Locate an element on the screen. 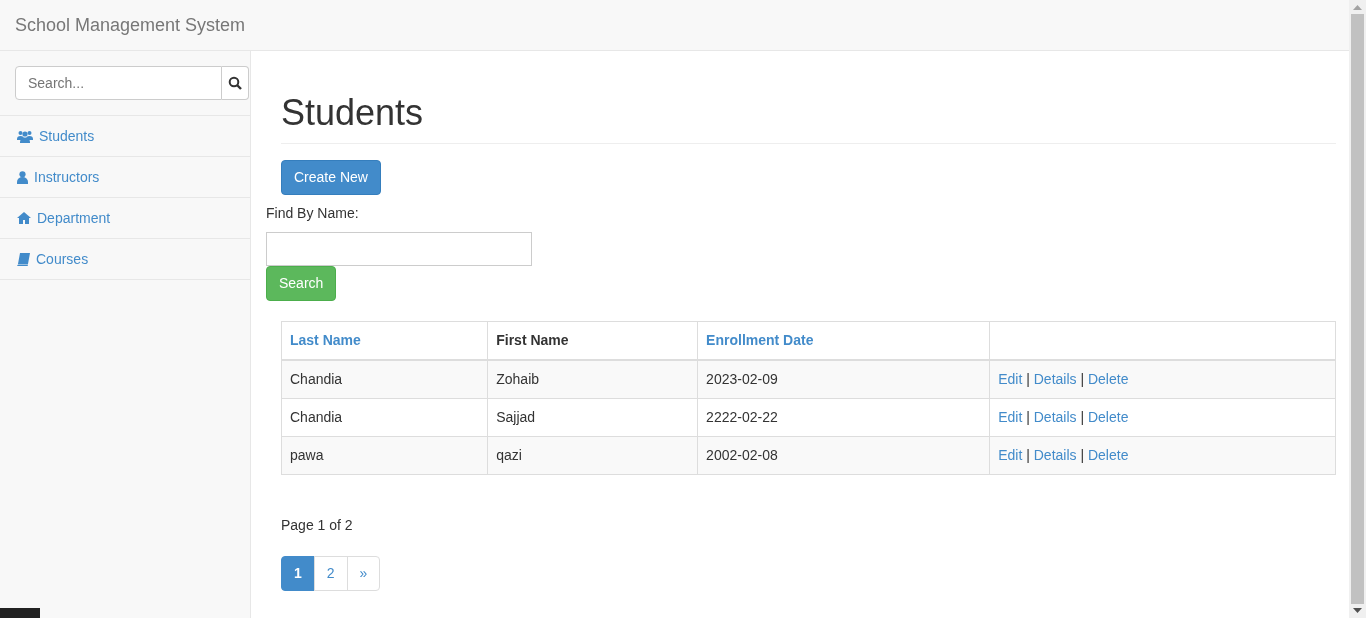 This screenshot has height=618, width=1366. search-button is located at coordinates (235, 83).